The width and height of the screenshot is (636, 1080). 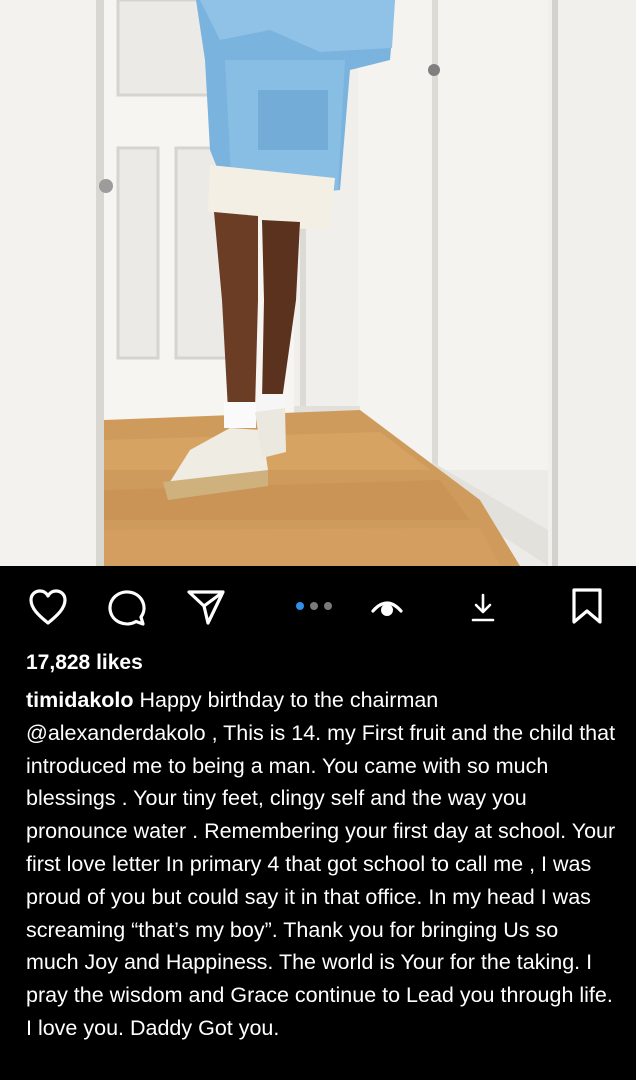 What do you see at coordinates (206, 607) in the screenshot?
I see `paper-plane-icon` at bounding box center [206, 607].